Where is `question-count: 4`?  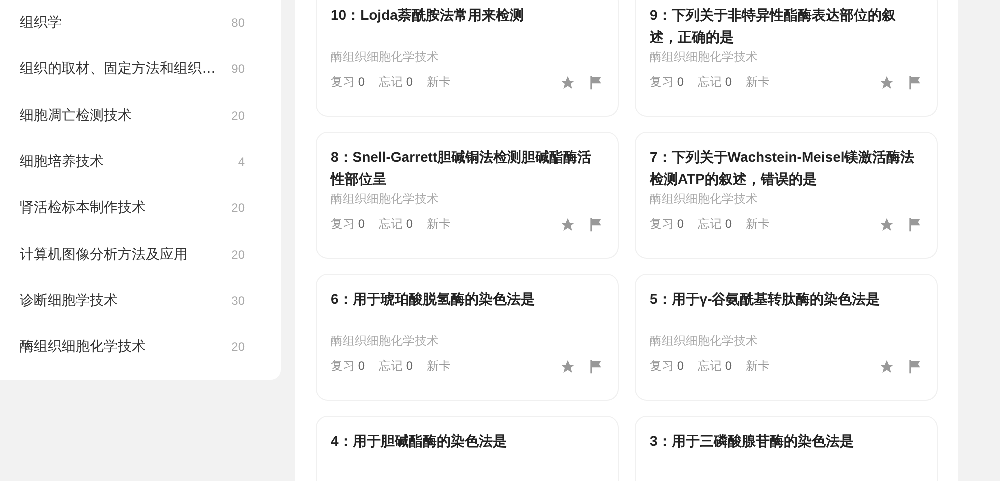
question-count: 4 is located at coordinates (241, 162).